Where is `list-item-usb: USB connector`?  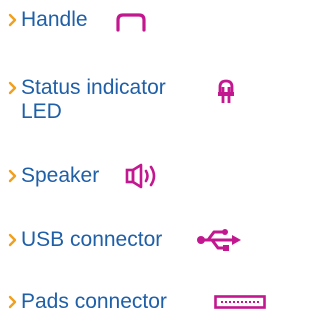 list-item-usb: USB connector is located at coordinates (85, 240).